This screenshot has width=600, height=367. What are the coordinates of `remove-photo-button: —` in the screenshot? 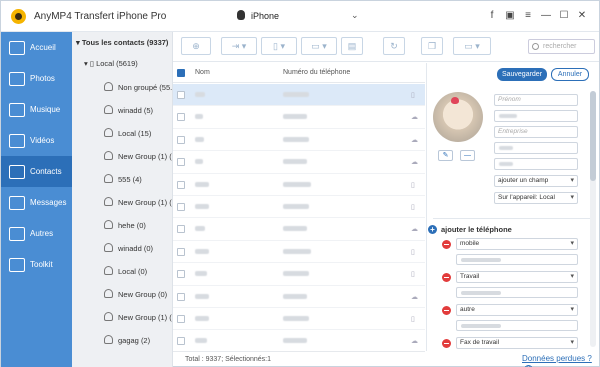 It's located at (467, 155).